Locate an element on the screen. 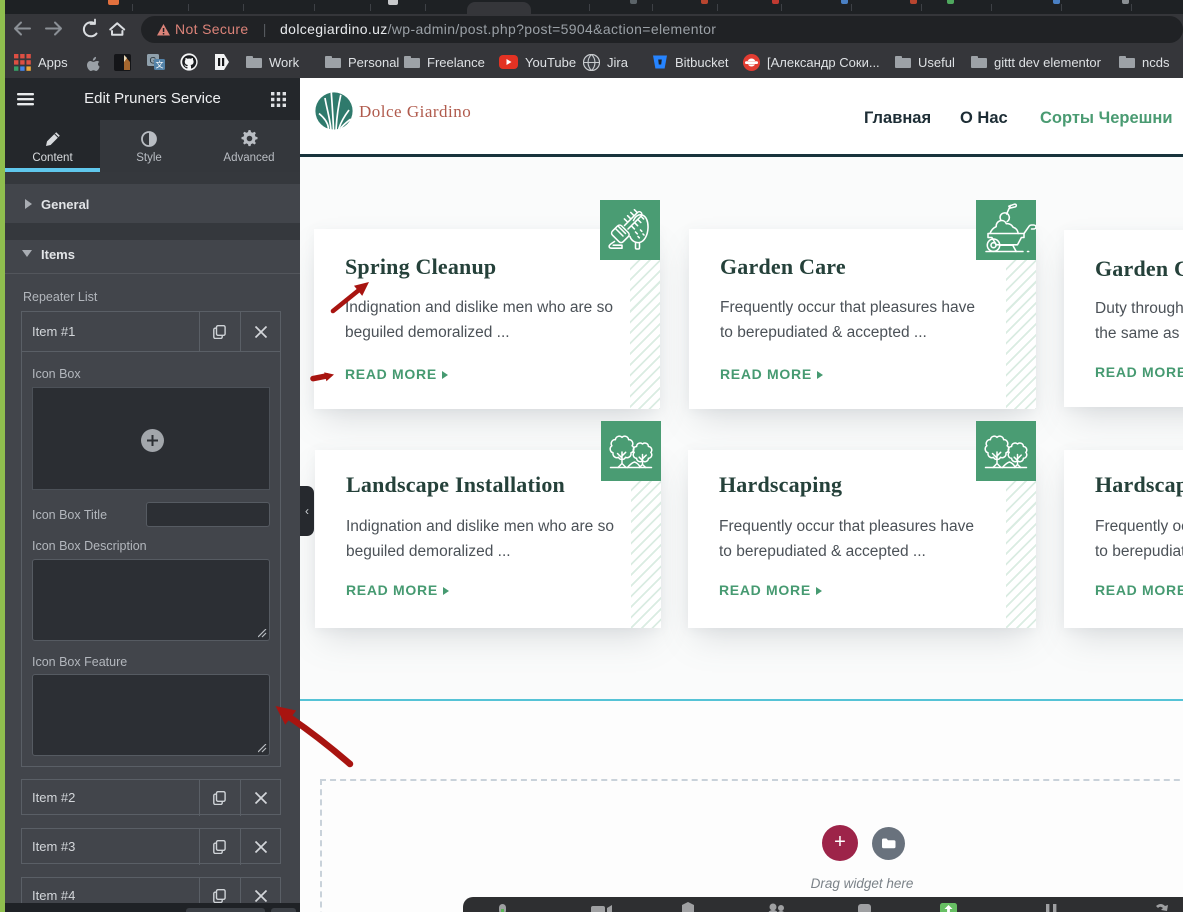 This screenshot has width=1183, height=912. svg-text: 文 is located at coordinates (160, 65).